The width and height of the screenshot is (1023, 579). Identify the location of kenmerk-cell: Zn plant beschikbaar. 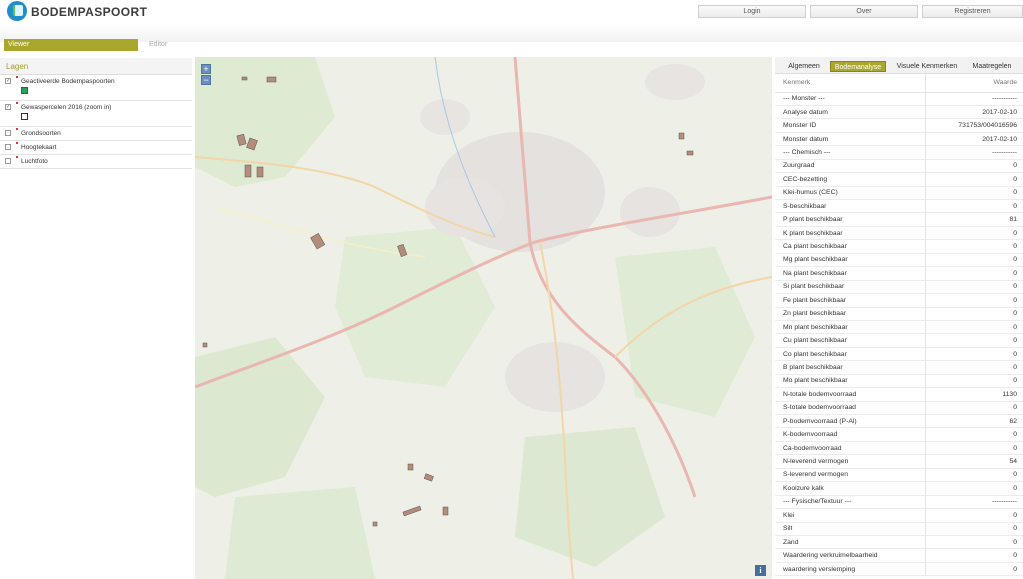
(850, 314).